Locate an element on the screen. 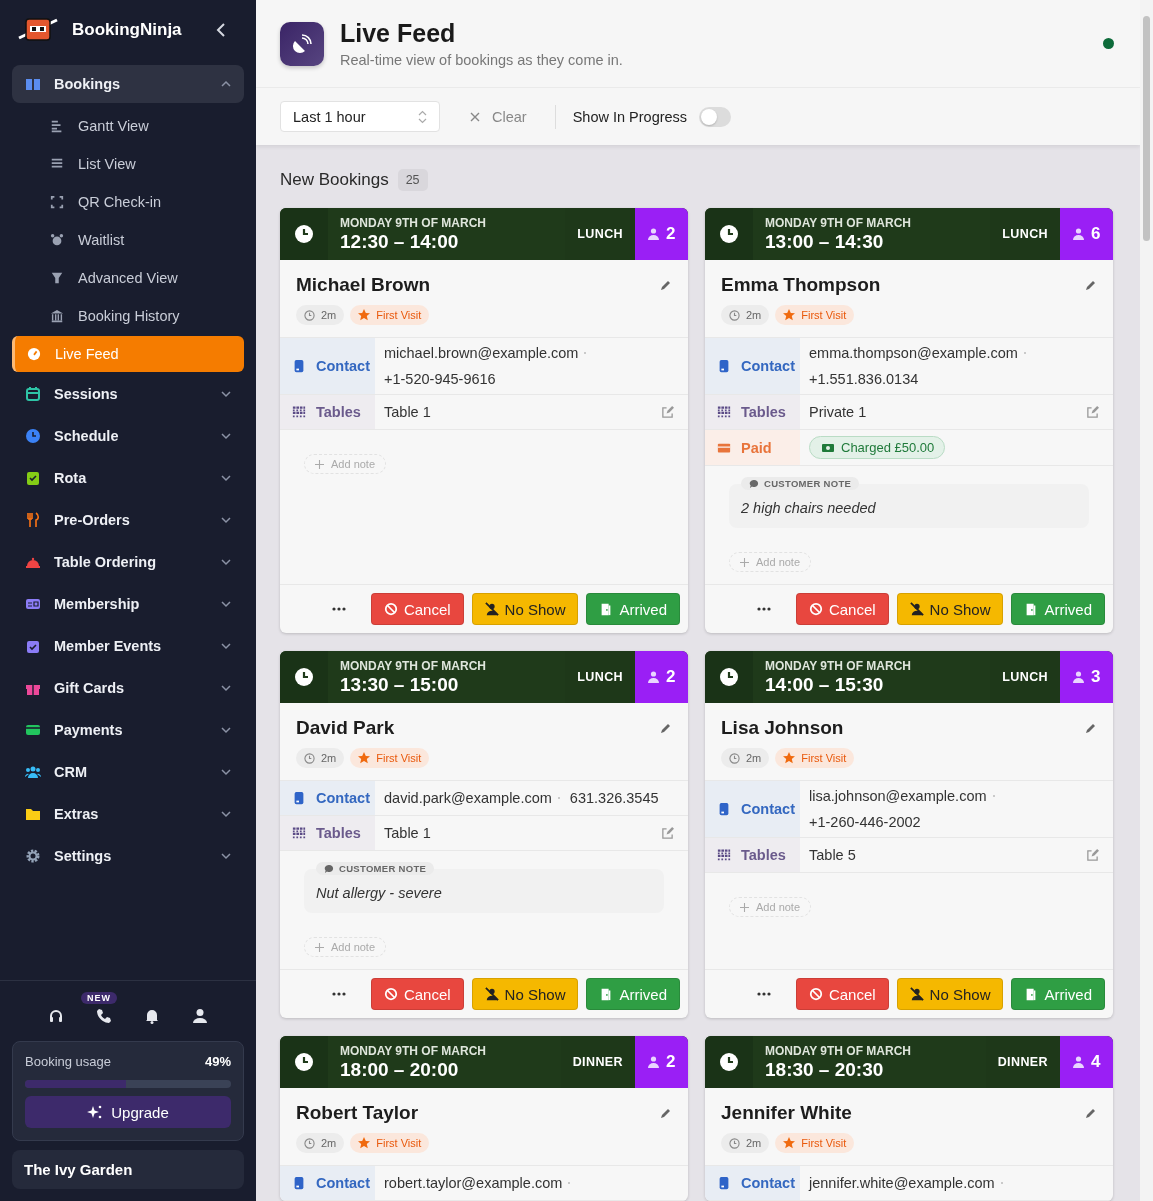  booking-time: 18:00 – 20:00 is located at coordinates (400, 1070).